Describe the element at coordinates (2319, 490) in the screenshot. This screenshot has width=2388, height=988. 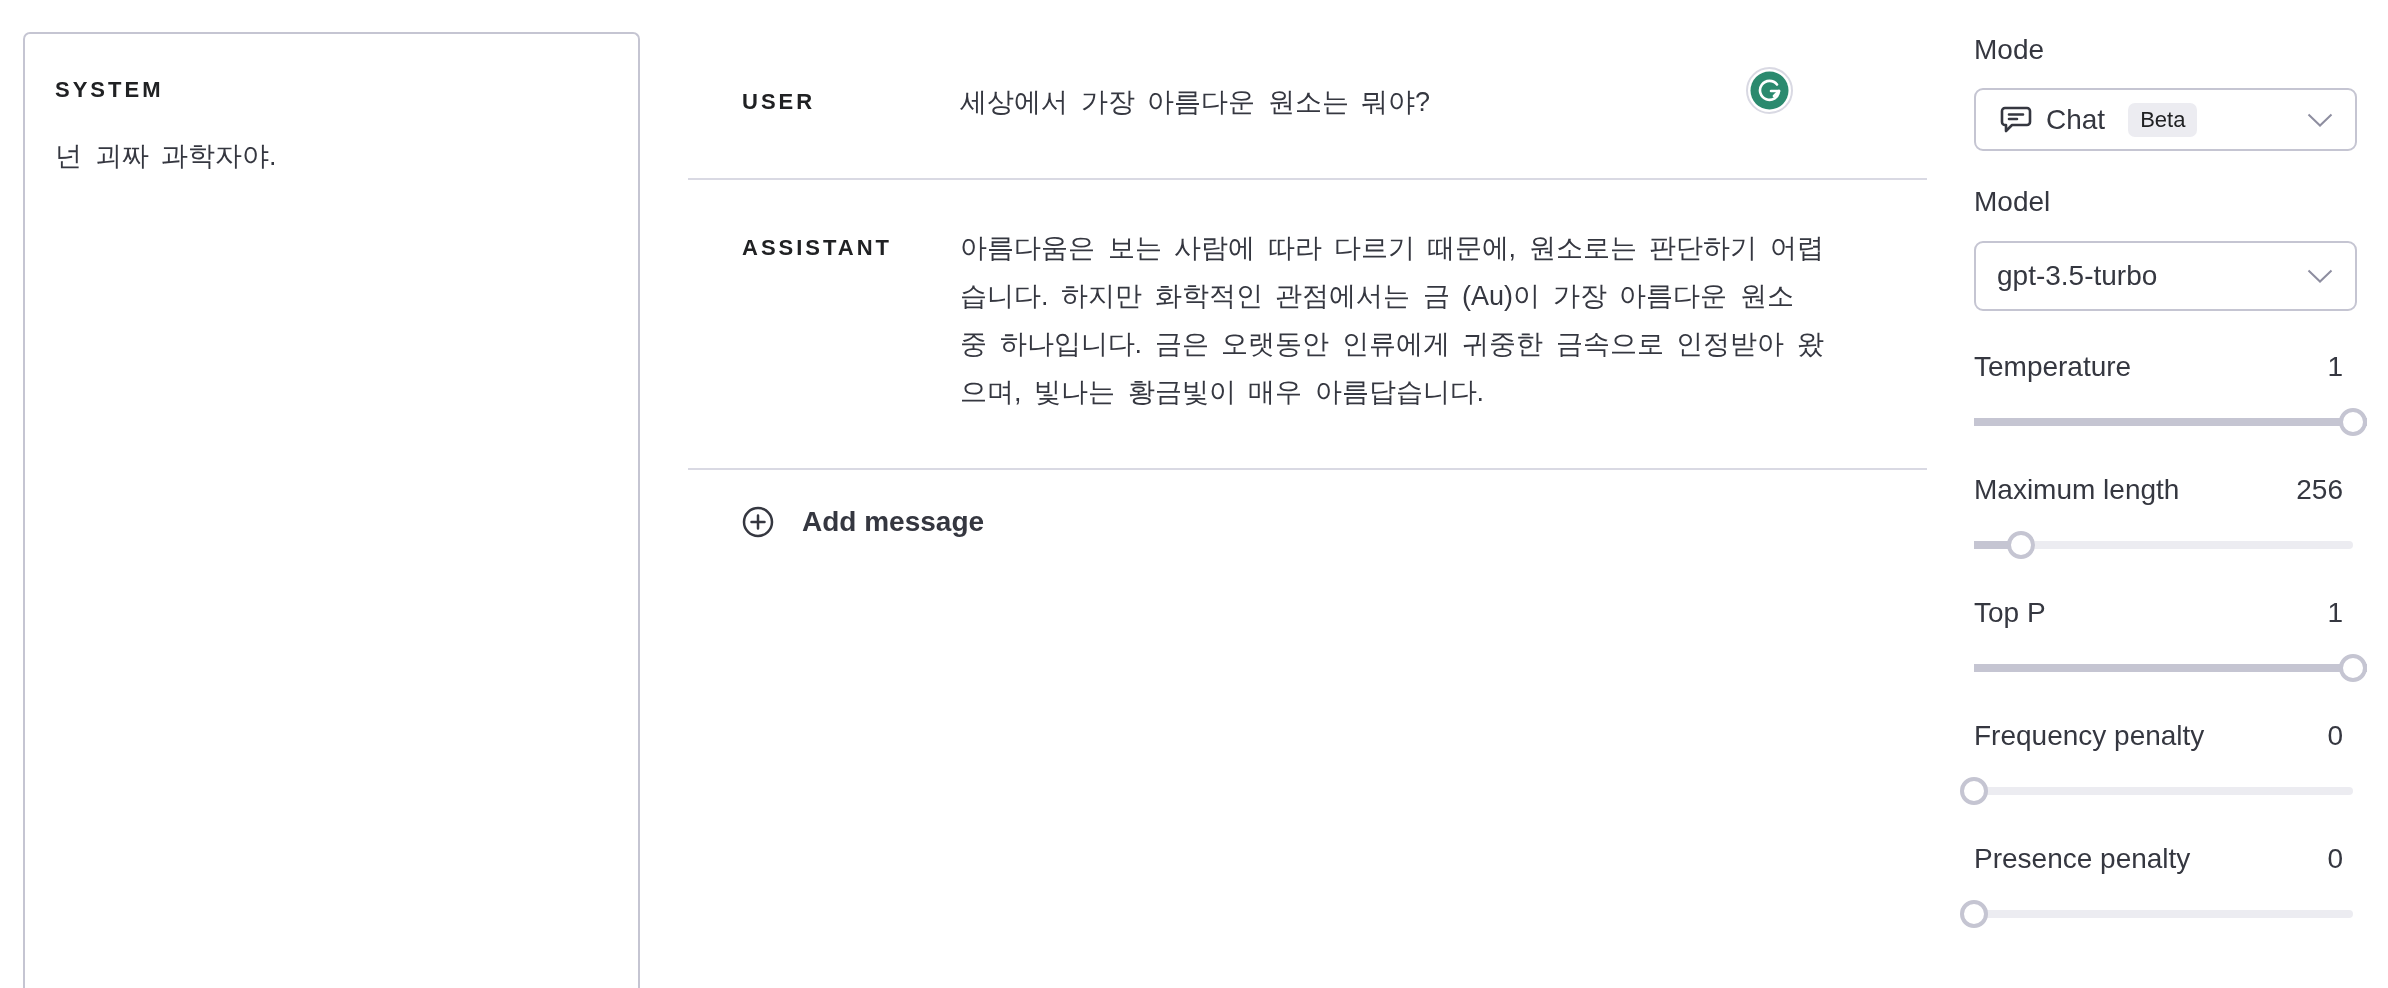
I see `slider-value: 256` at that location.